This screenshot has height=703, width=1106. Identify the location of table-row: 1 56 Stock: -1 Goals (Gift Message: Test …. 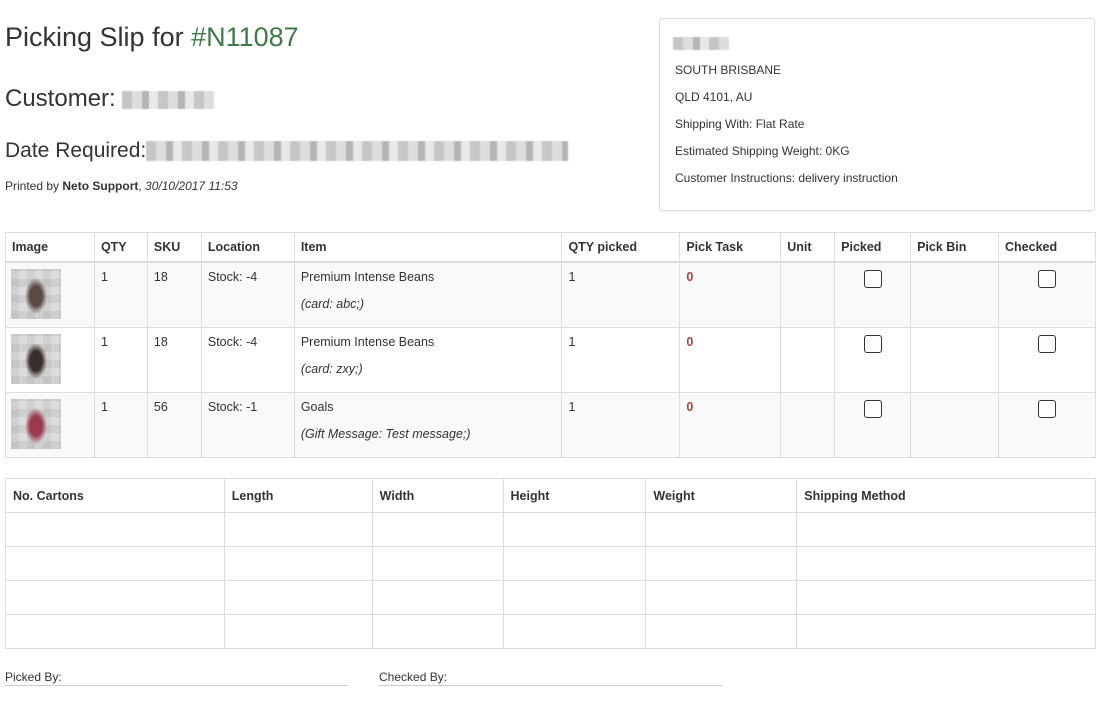
(550, 424).